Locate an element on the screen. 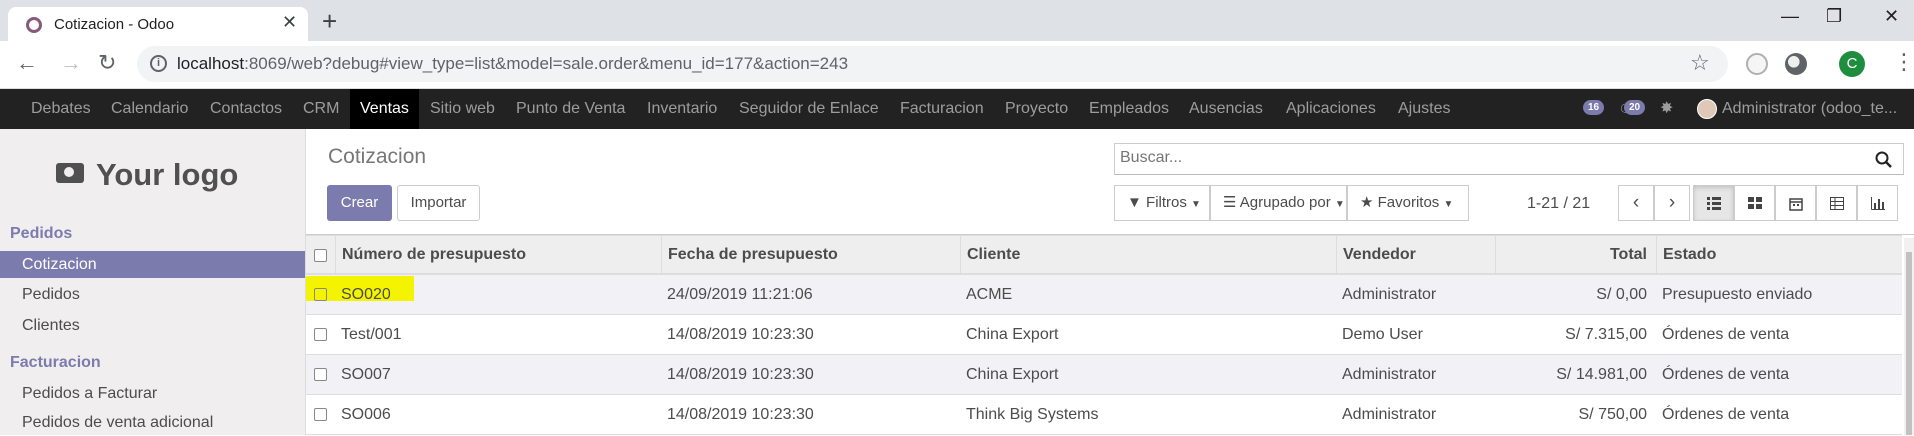 Image resolution: width=1914 pixels, height=436 pixels. filters-dropdown: ▼ Filtros ▼ is located at coordinates (1162, 203).